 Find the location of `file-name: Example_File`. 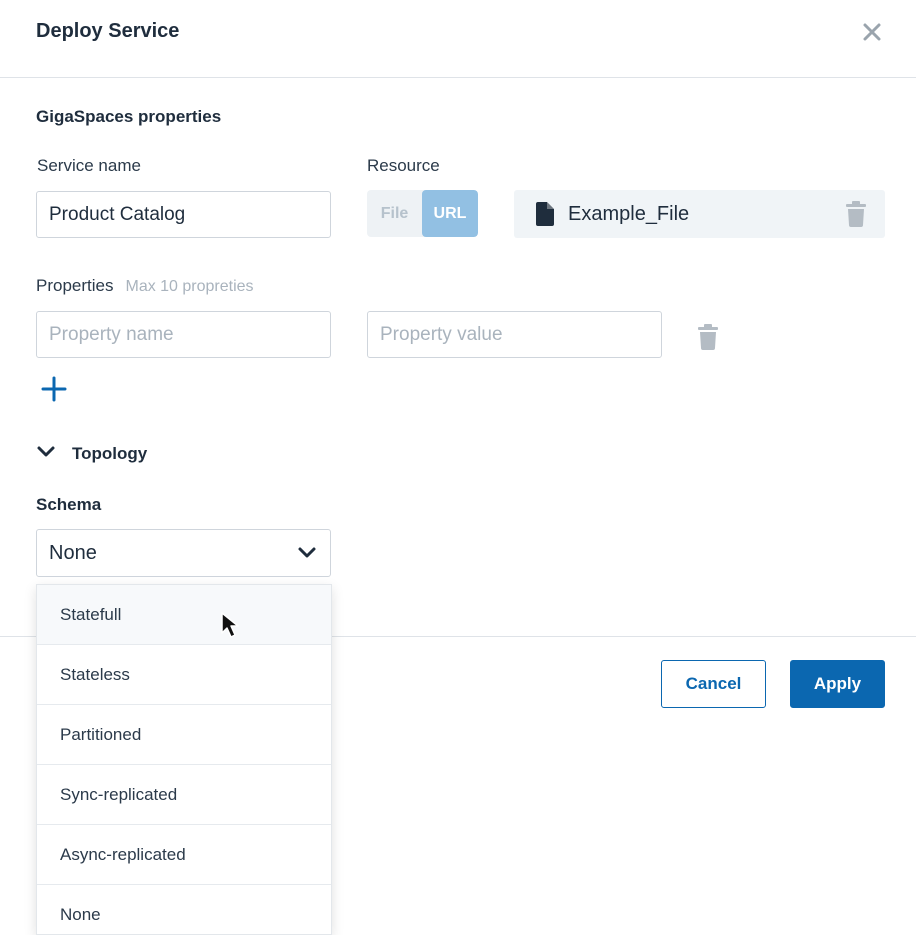

file-name: Example_File is located at coordinates (629, 214).